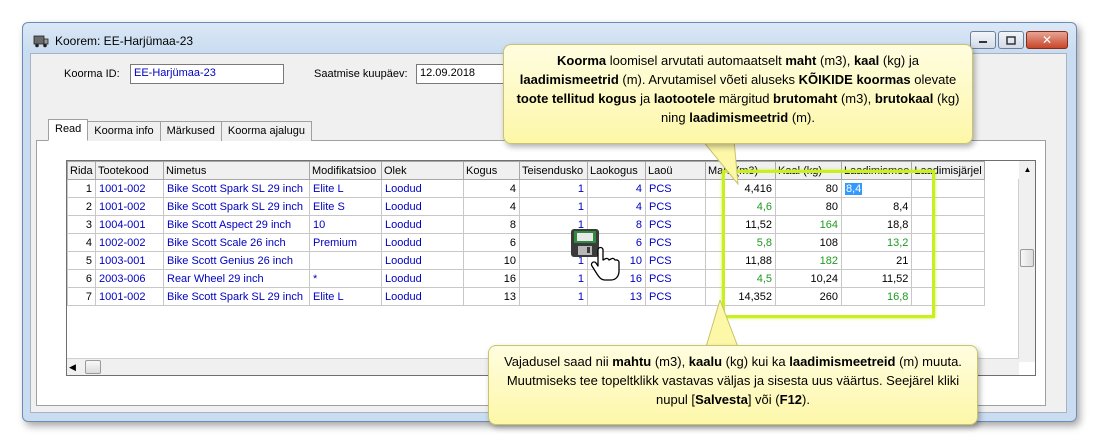 This screenshot has height=442, width=1095. Describe the element at coordinates (236, 224) in the screenshot. I see `table-cell: Bike Scott Aspect 29 inch` at that location.